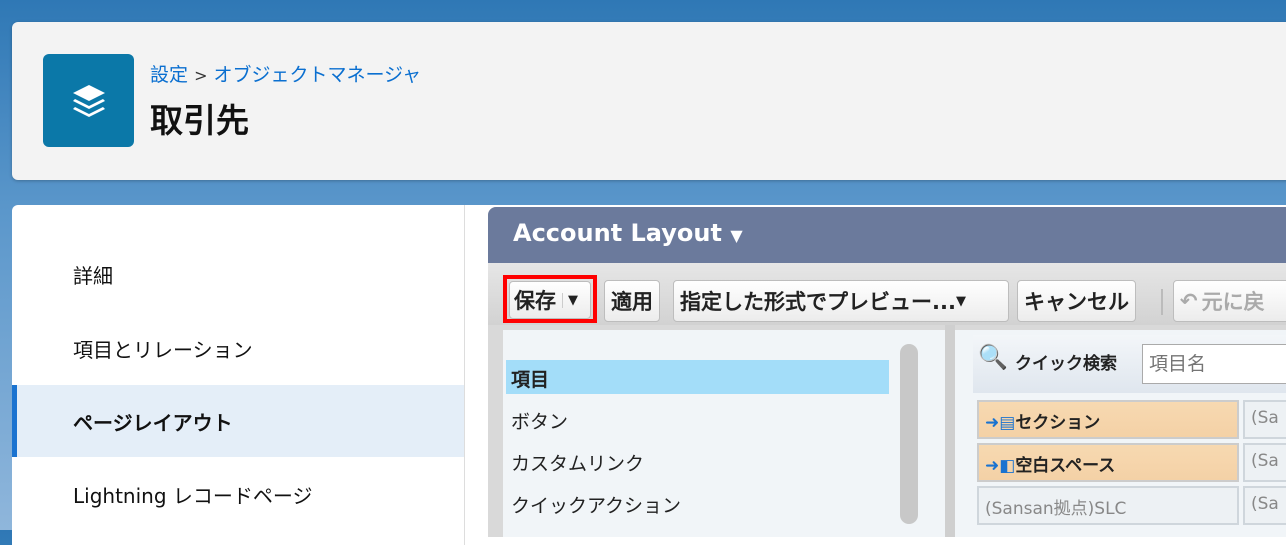 The height and width of the screenshot is (545, 1286). What do you see at coordinates (199, 120) in the screenshot?
I see `page-title: 取引先` at bounding box center [199, 120].